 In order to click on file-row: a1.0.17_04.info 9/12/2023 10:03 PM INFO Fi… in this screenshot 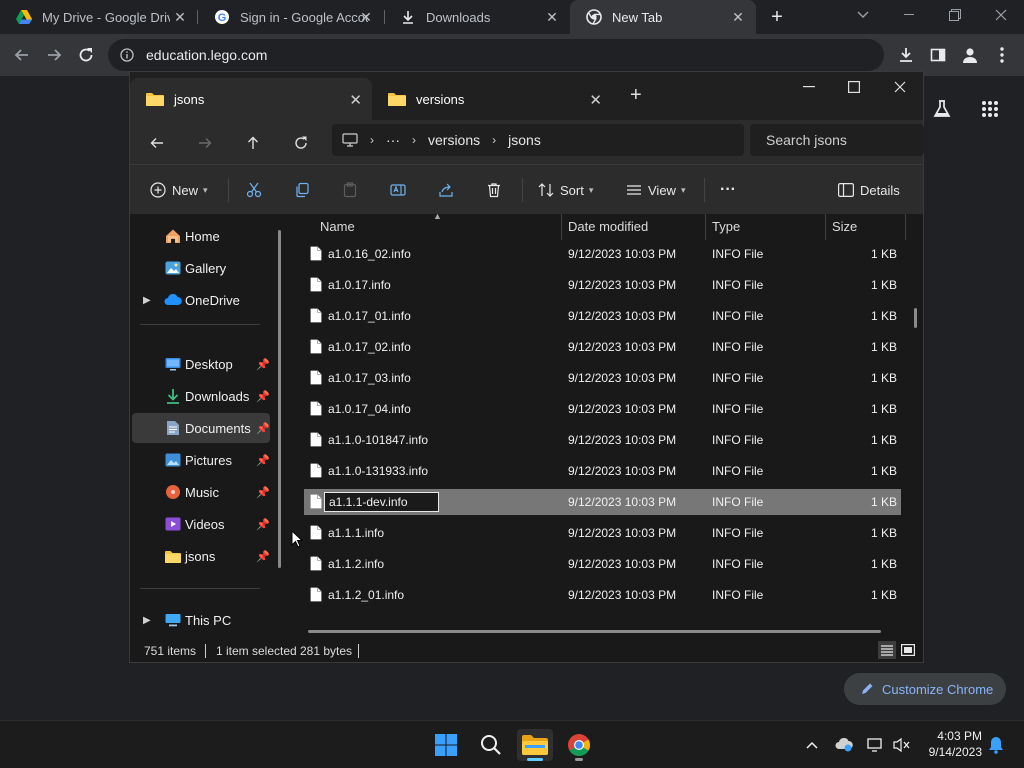, I will do `click(602, 409)`.